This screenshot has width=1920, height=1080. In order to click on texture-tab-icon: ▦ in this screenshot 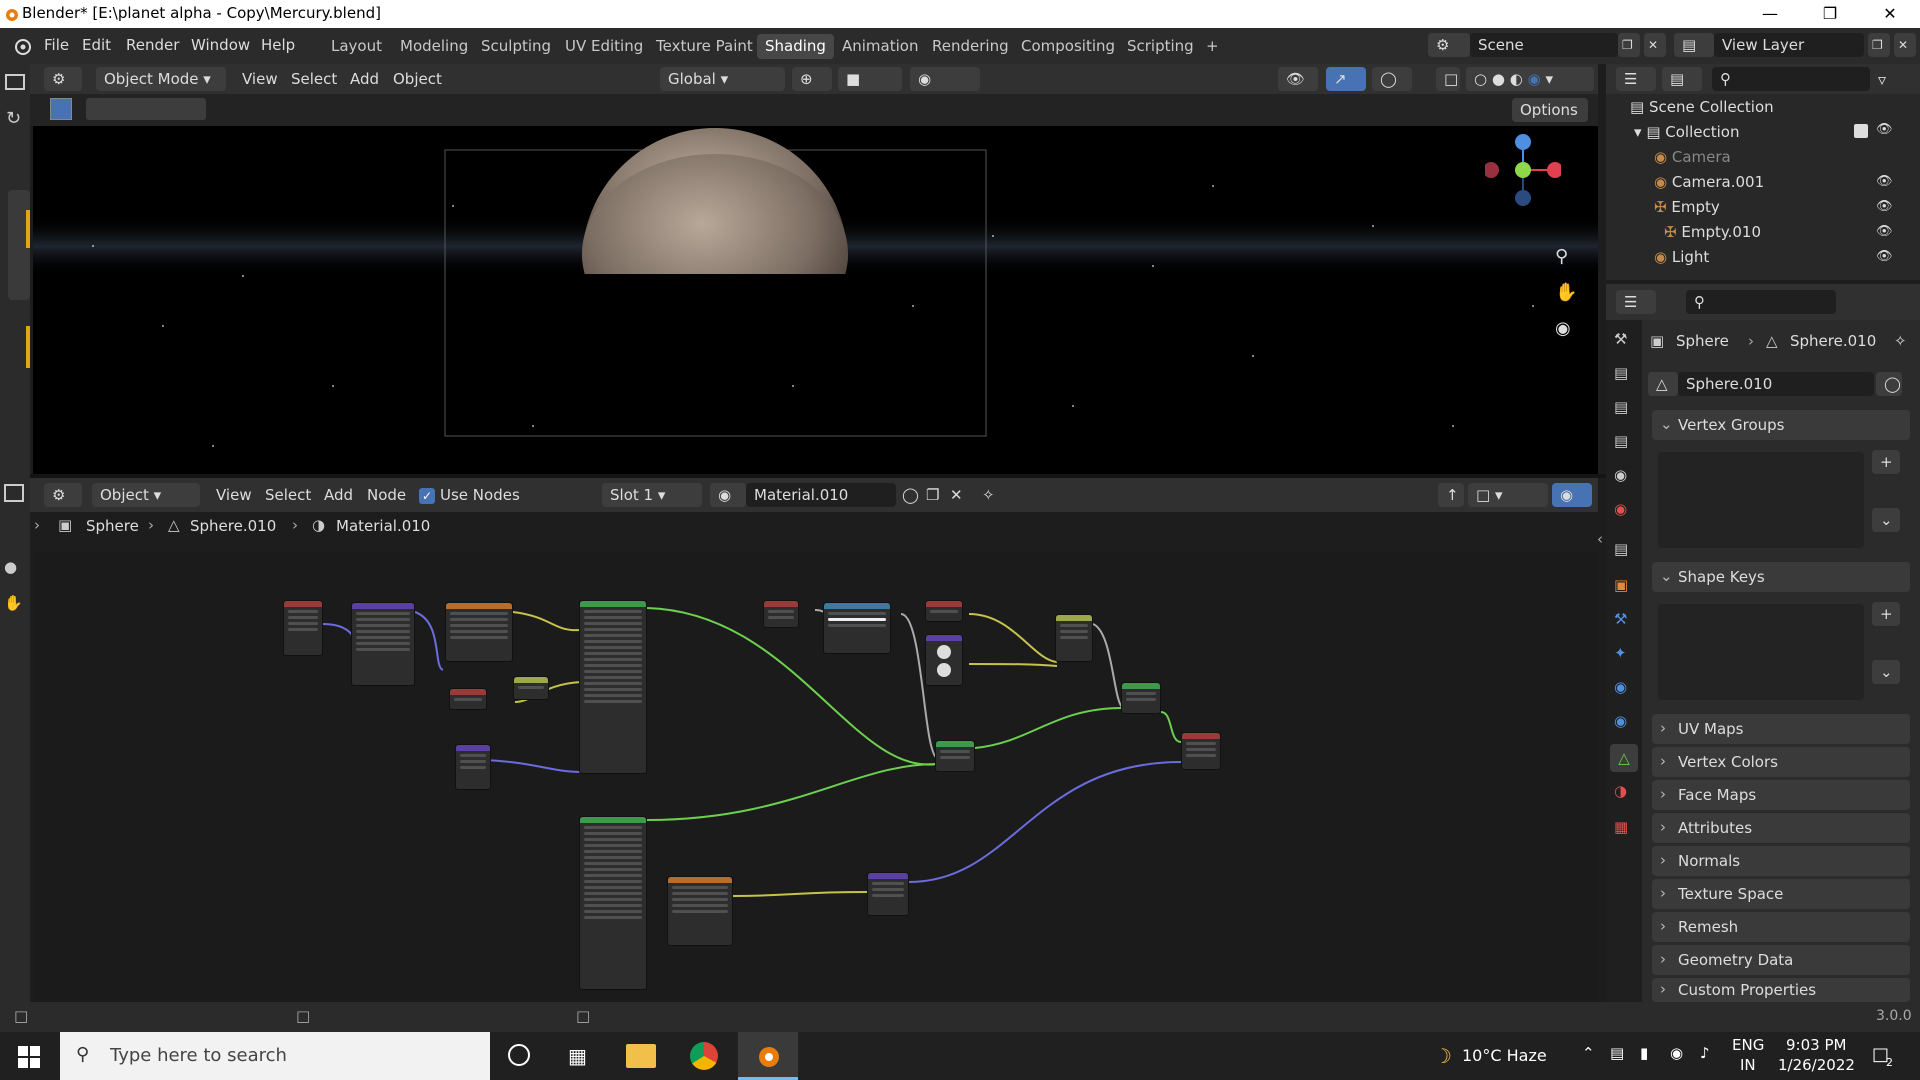, I will do `click(1621, 827)`.